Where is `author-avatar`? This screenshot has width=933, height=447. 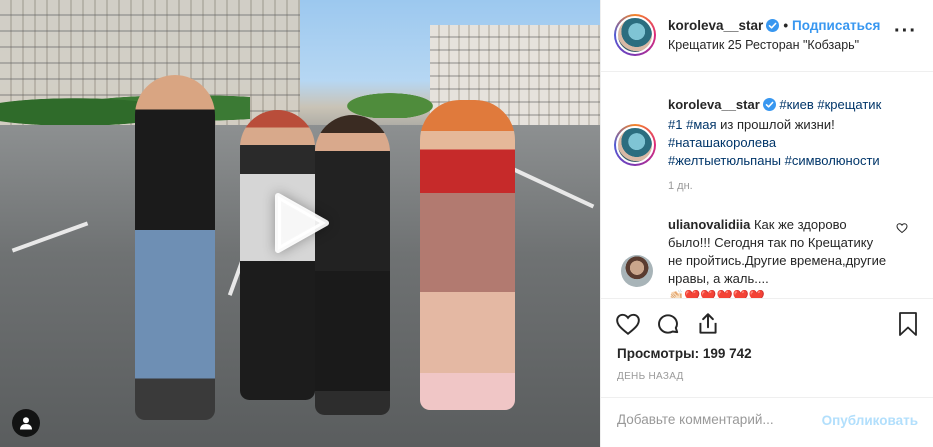
author-avatar is located at coordinates (635, 35).